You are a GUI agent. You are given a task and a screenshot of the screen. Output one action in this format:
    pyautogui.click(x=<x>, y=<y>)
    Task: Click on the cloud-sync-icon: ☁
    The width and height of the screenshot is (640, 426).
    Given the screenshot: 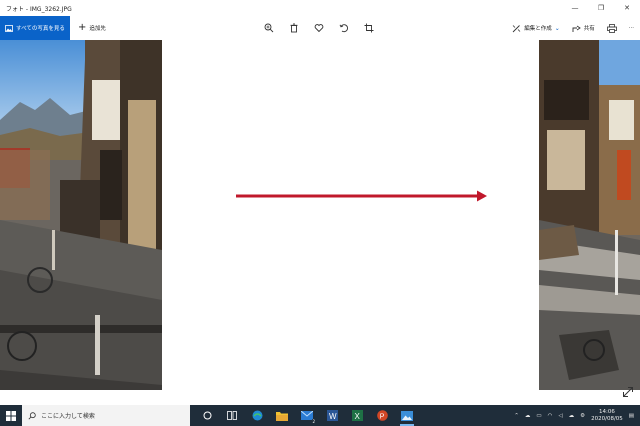 What is the action you would take?
    pyautogui.click(x=572, y=416)
    